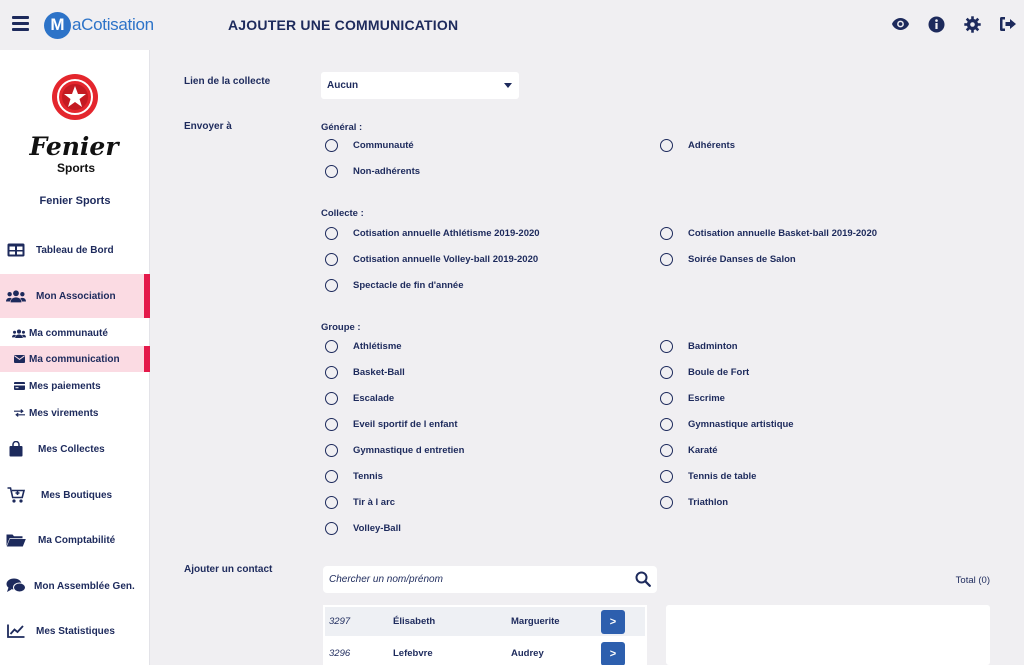  I want to click on sidebar-item-label: Mes virements, so click(64, 413).